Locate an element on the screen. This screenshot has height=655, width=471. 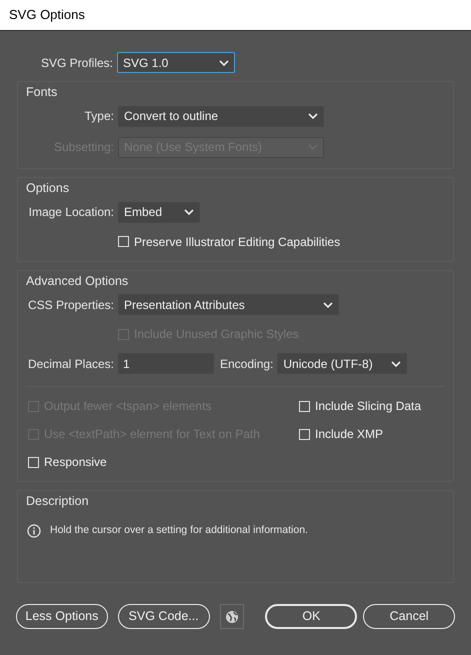
checkbox-label: Include Slicing Data is located at coordinates (368, 407).